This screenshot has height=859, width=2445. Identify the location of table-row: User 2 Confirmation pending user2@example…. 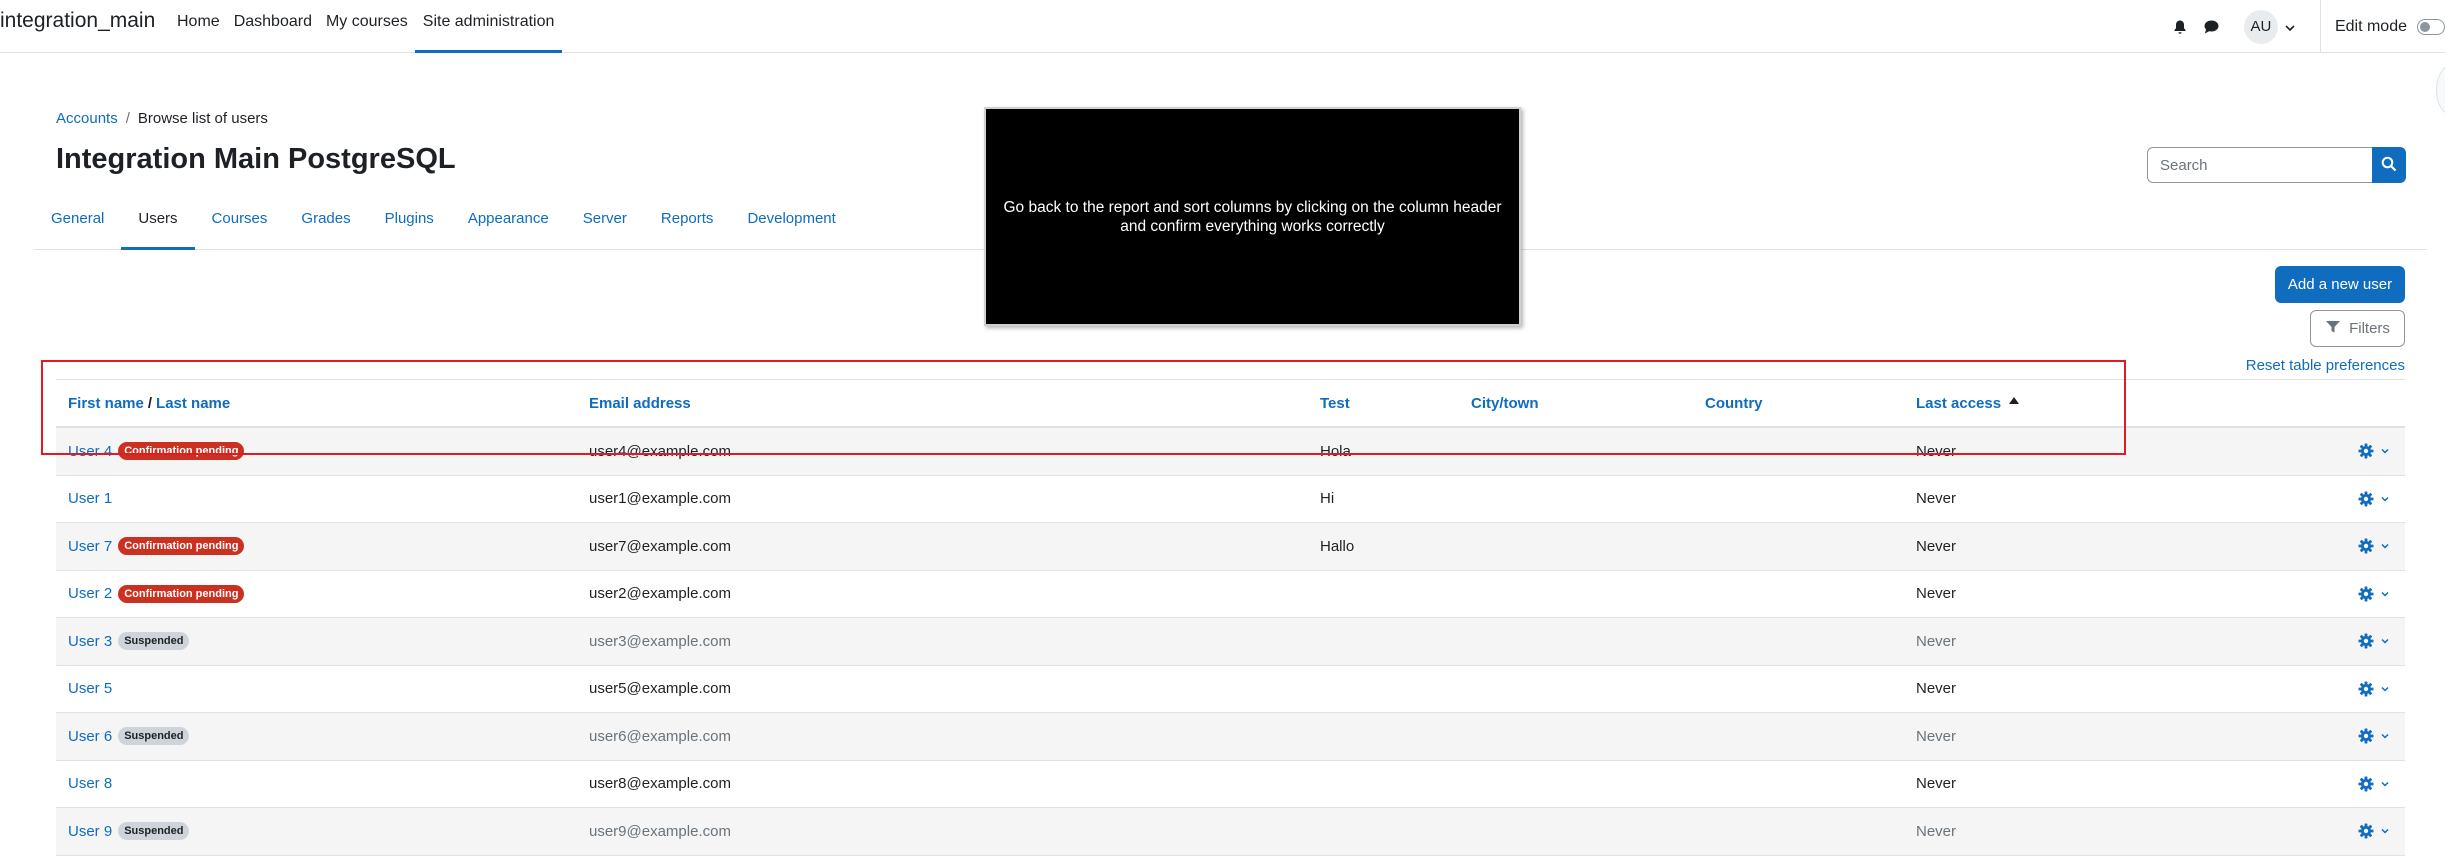
(1230, 594).